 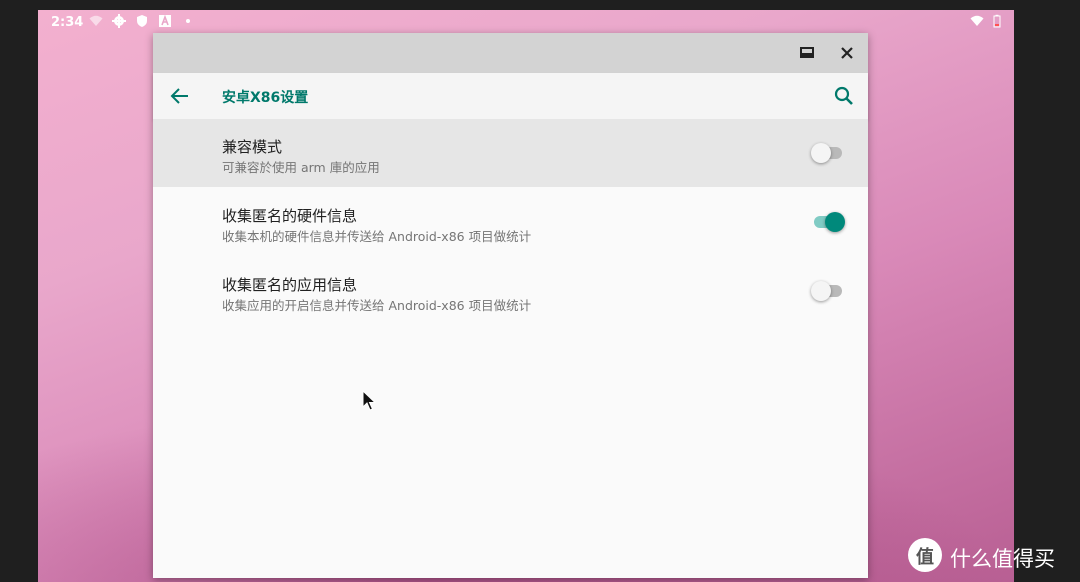 What do you see at coordinates (526, 22) in the screenshot?
I see `status-bar: 2:34` at bounding box center [526, 22].